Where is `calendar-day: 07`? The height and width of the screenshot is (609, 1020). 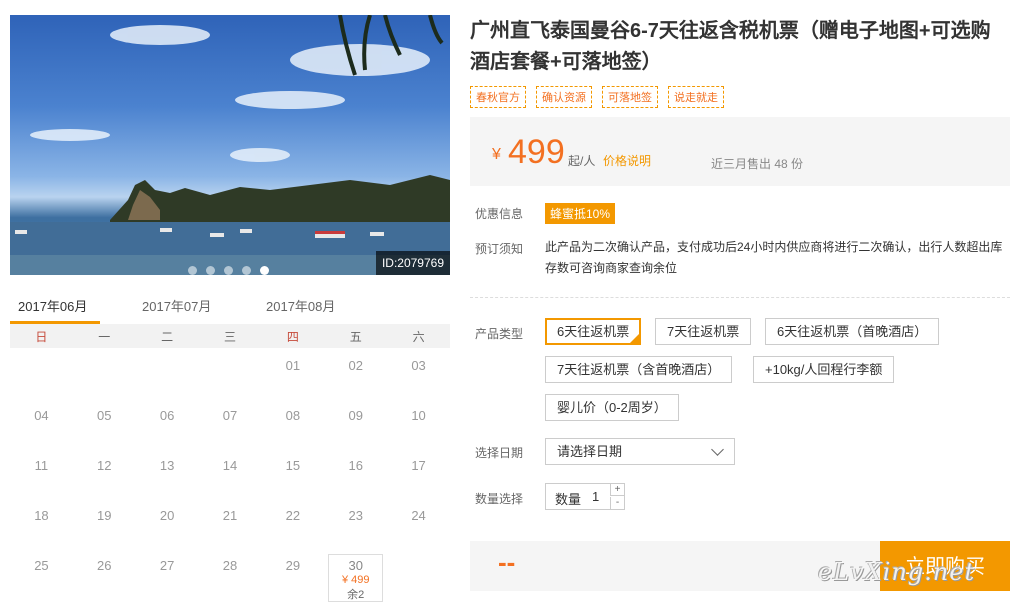
calendar-day: 07 is located at coordinates (230, 415).